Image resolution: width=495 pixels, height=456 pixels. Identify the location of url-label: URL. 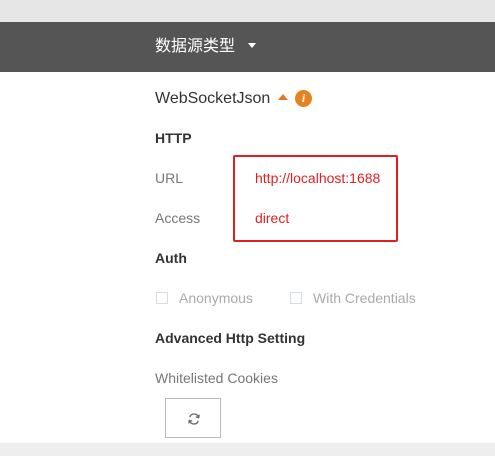
(169, 178).